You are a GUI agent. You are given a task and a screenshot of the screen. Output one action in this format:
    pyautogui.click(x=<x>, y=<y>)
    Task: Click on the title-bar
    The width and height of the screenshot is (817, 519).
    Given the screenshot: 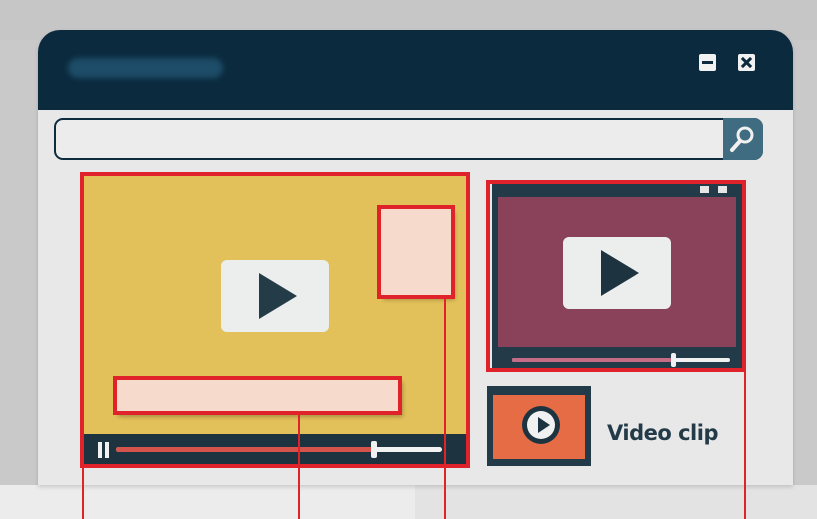 What is the action you would take?
    pyautogui.click(x=415, y=70)
    